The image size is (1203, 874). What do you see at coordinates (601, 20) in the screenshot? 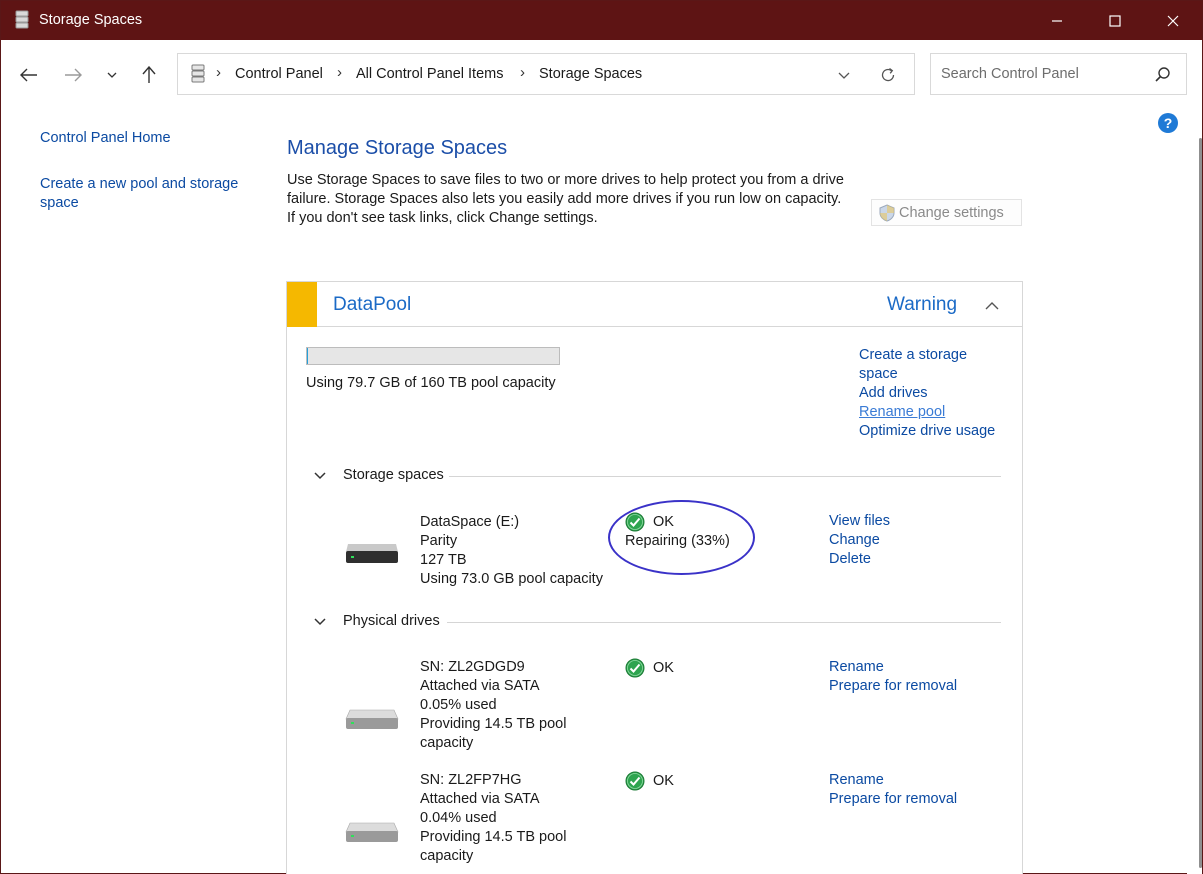
I see `title-bar: Storage Spaces` at bounding box center [601, 20].